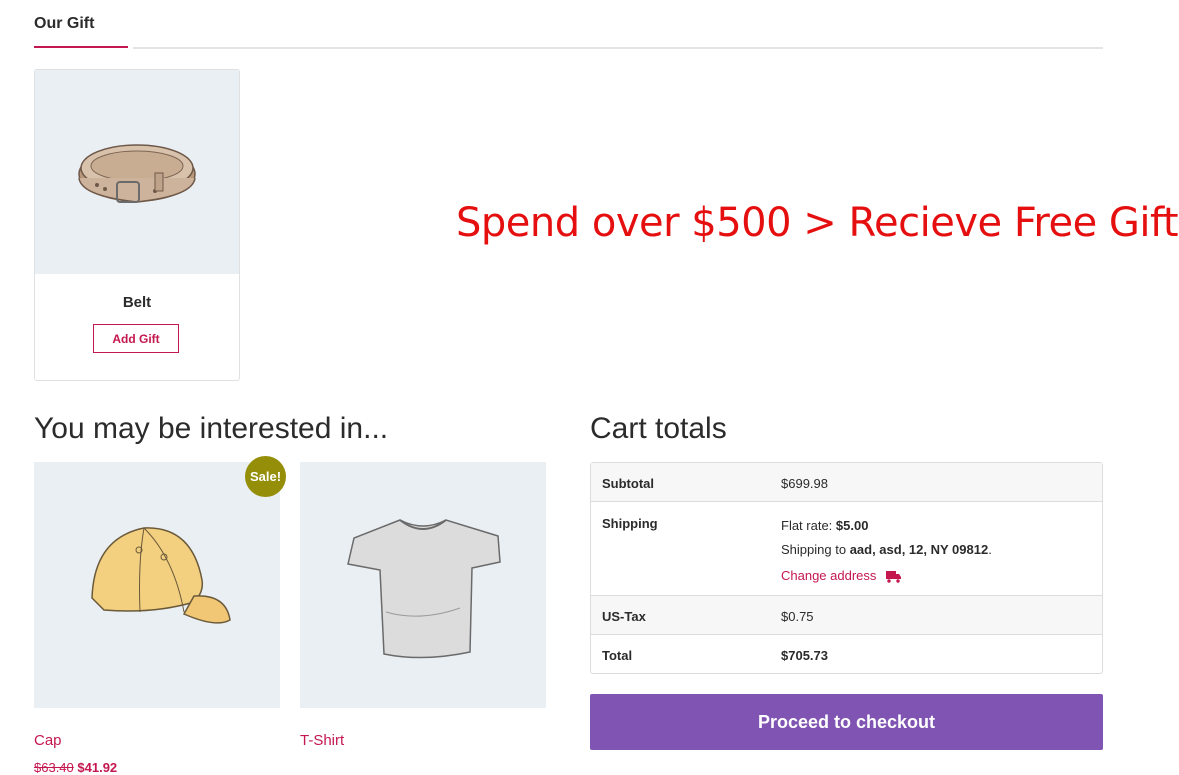 This screenshot has height=775, width=1179. What do you see at coordinates (804, 655) in the screenshot?
I see `total-value: $705.73` at bounding box center [804, 655].